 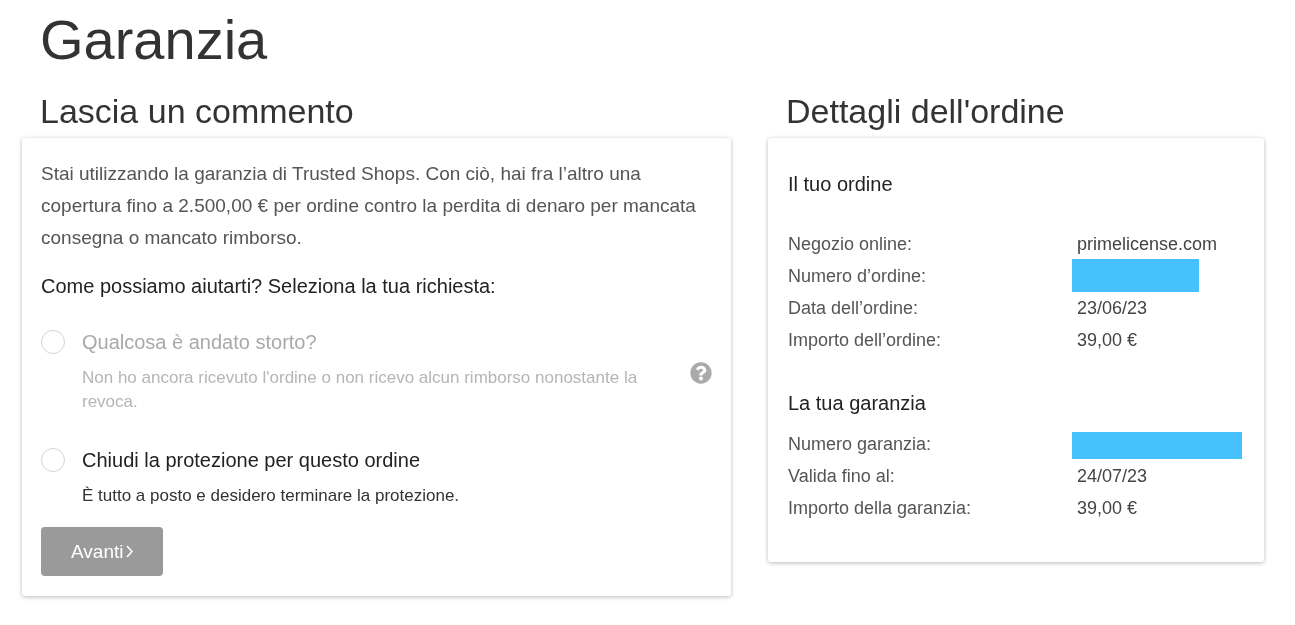 What do you see at coordinates (53, 460) in the screenshot?
I see `radio-button` at bounding box center [53, 460].